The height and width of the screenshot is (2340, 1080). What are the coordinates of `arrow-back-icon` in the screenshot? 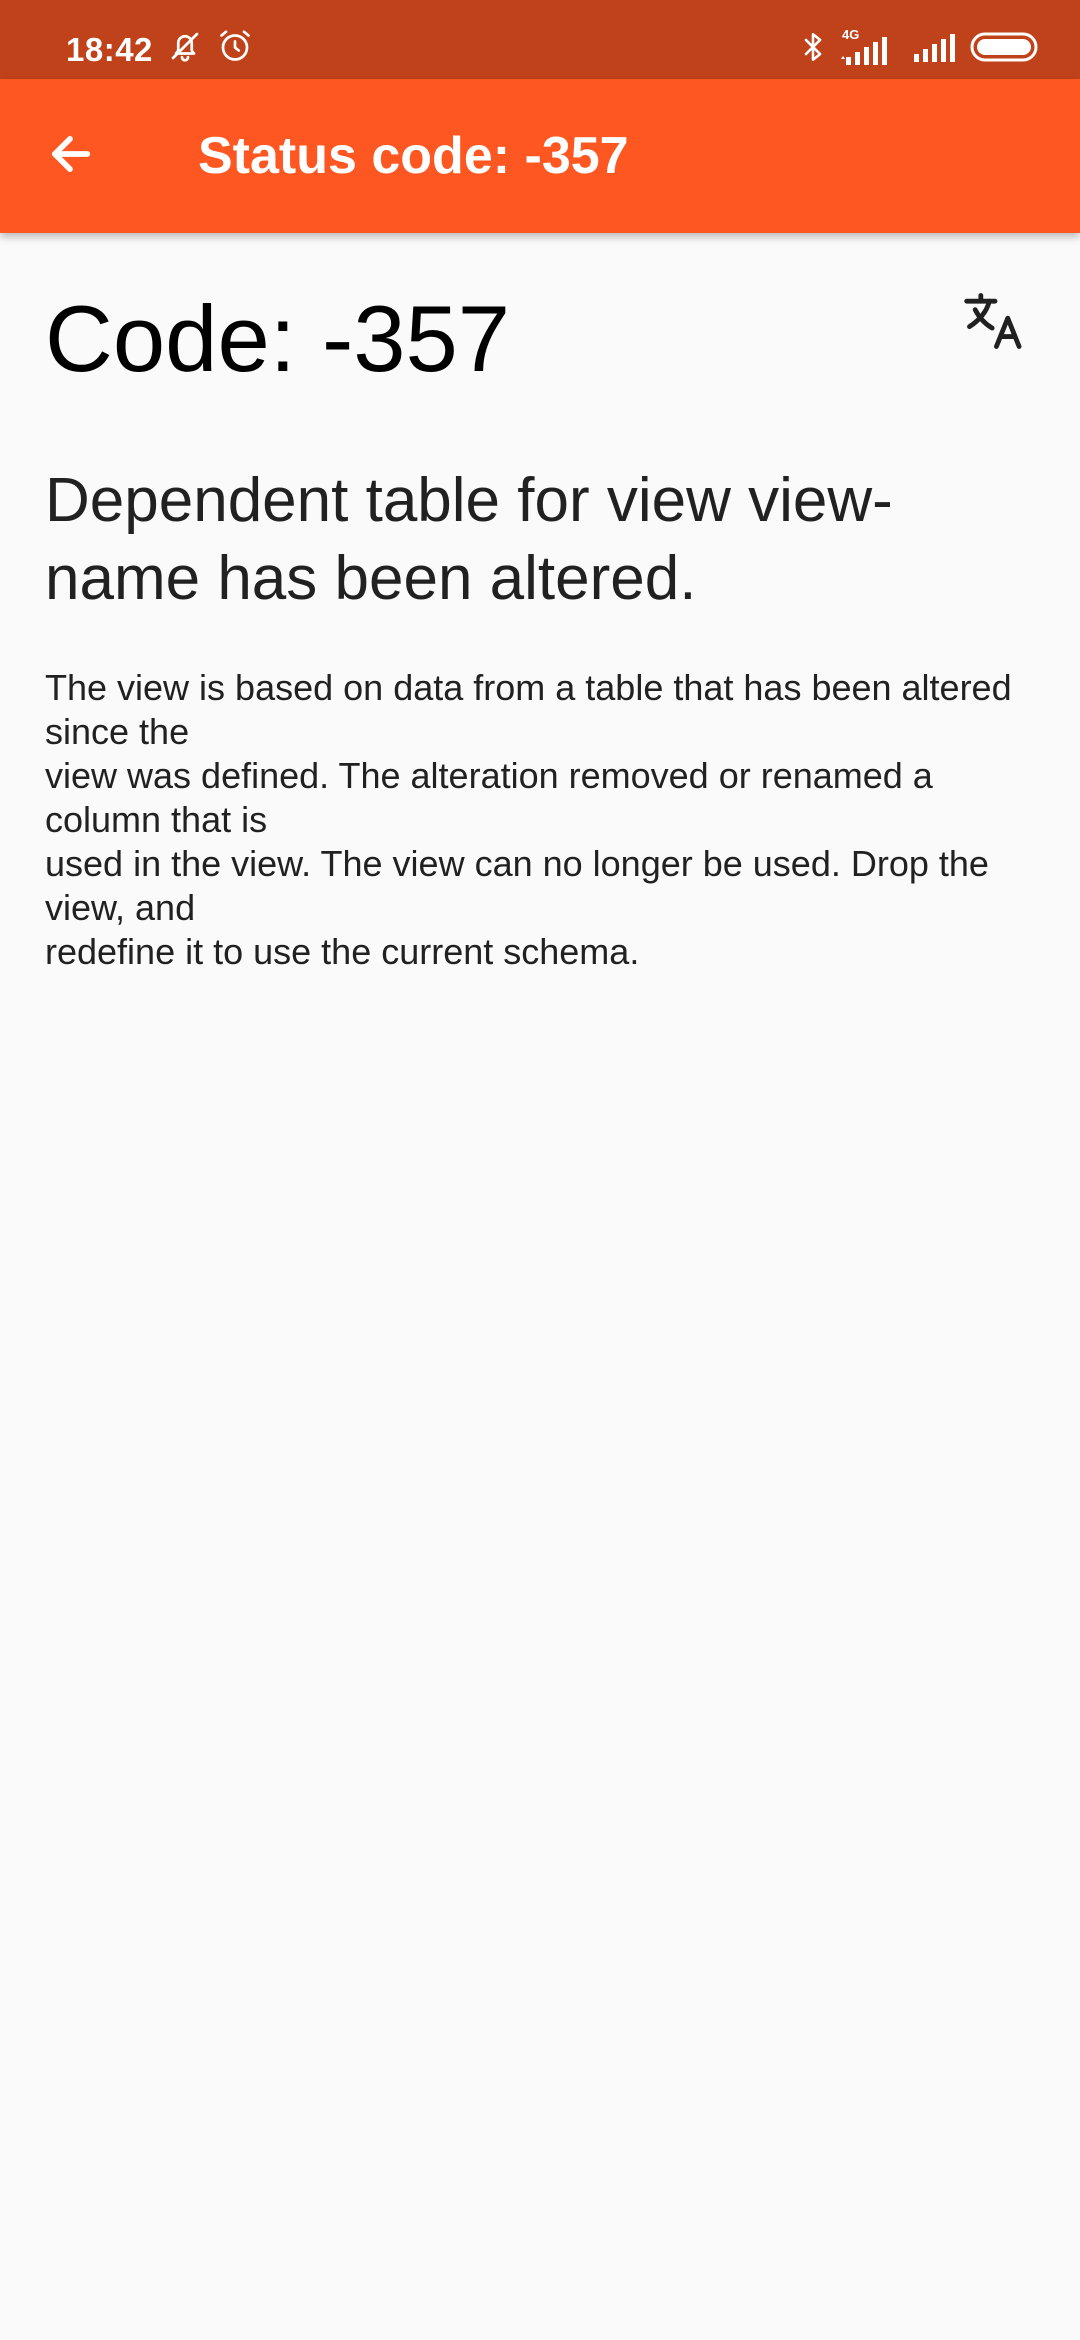 It's located at (70, 156).